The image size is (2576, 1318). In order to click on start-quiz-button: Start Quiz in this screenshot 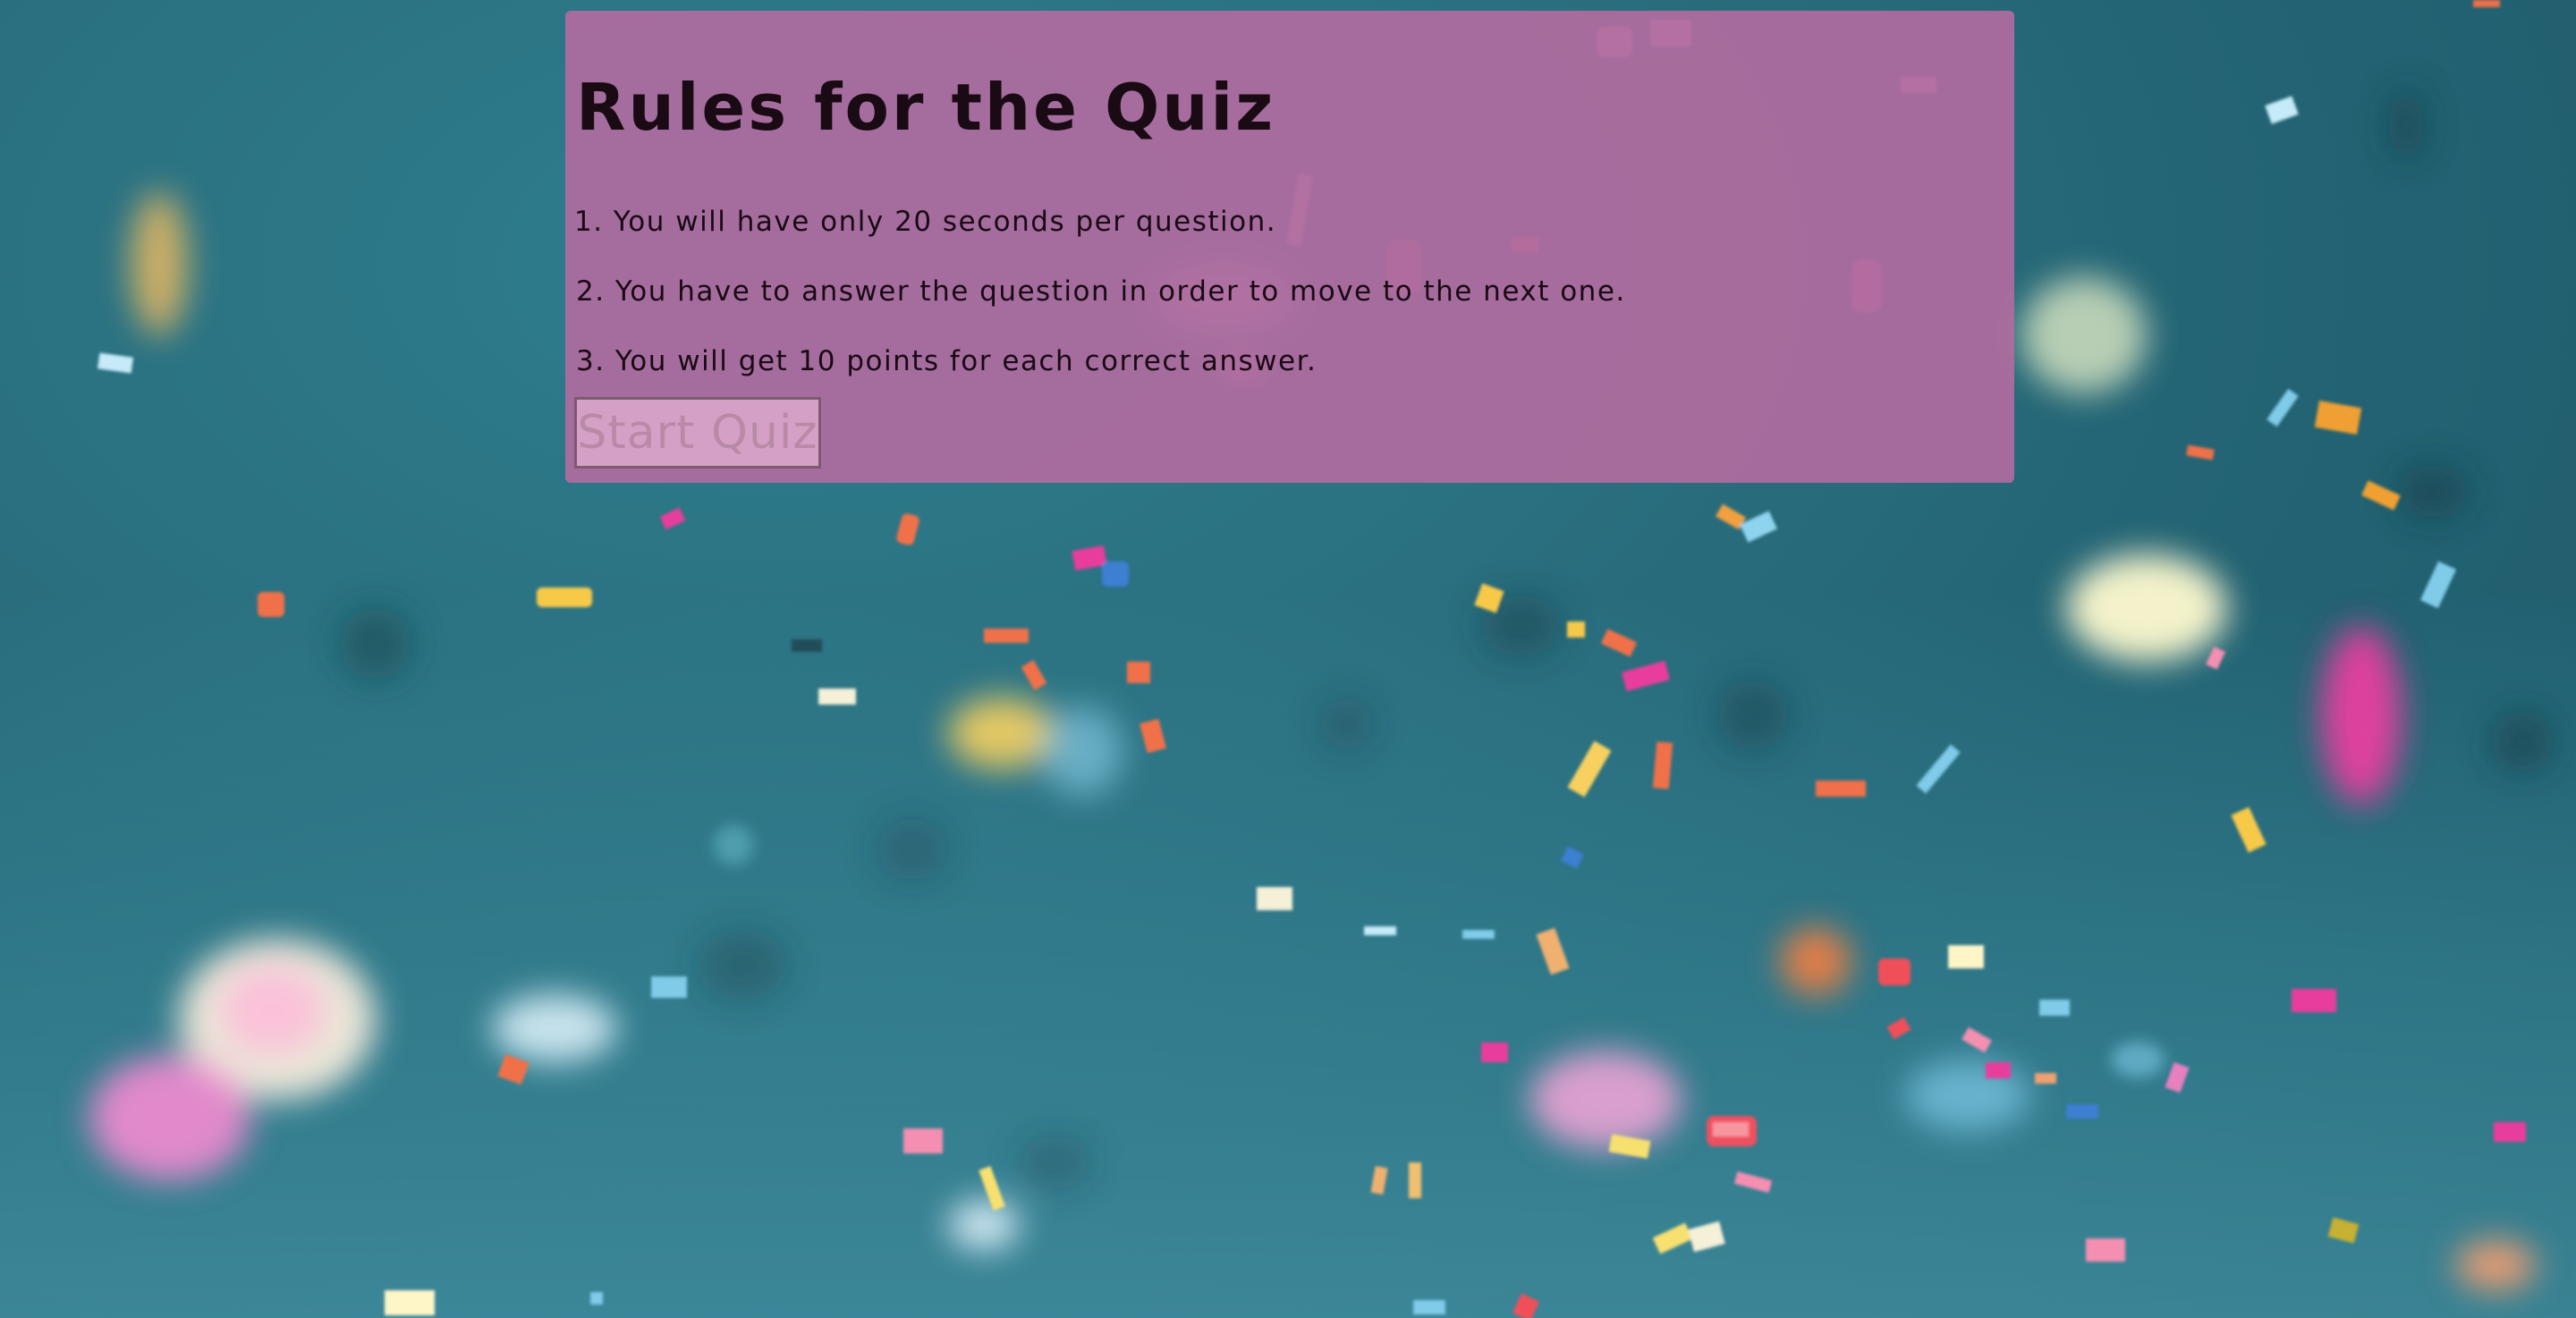, I will do `click(697, 433)`.